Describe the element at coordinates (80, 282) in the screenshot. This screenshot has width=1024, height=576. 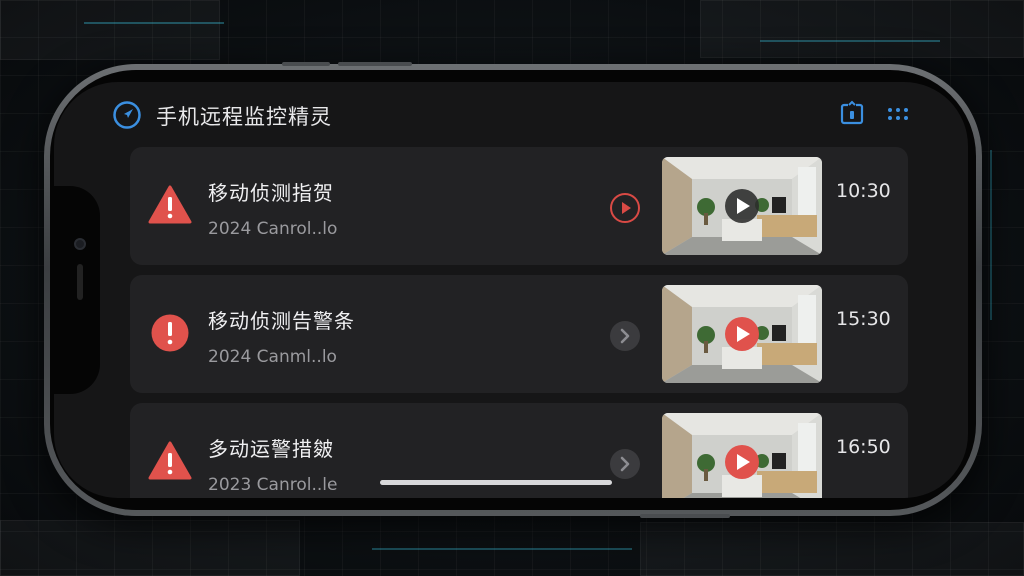
I see `earpiece-speaker` at that location.